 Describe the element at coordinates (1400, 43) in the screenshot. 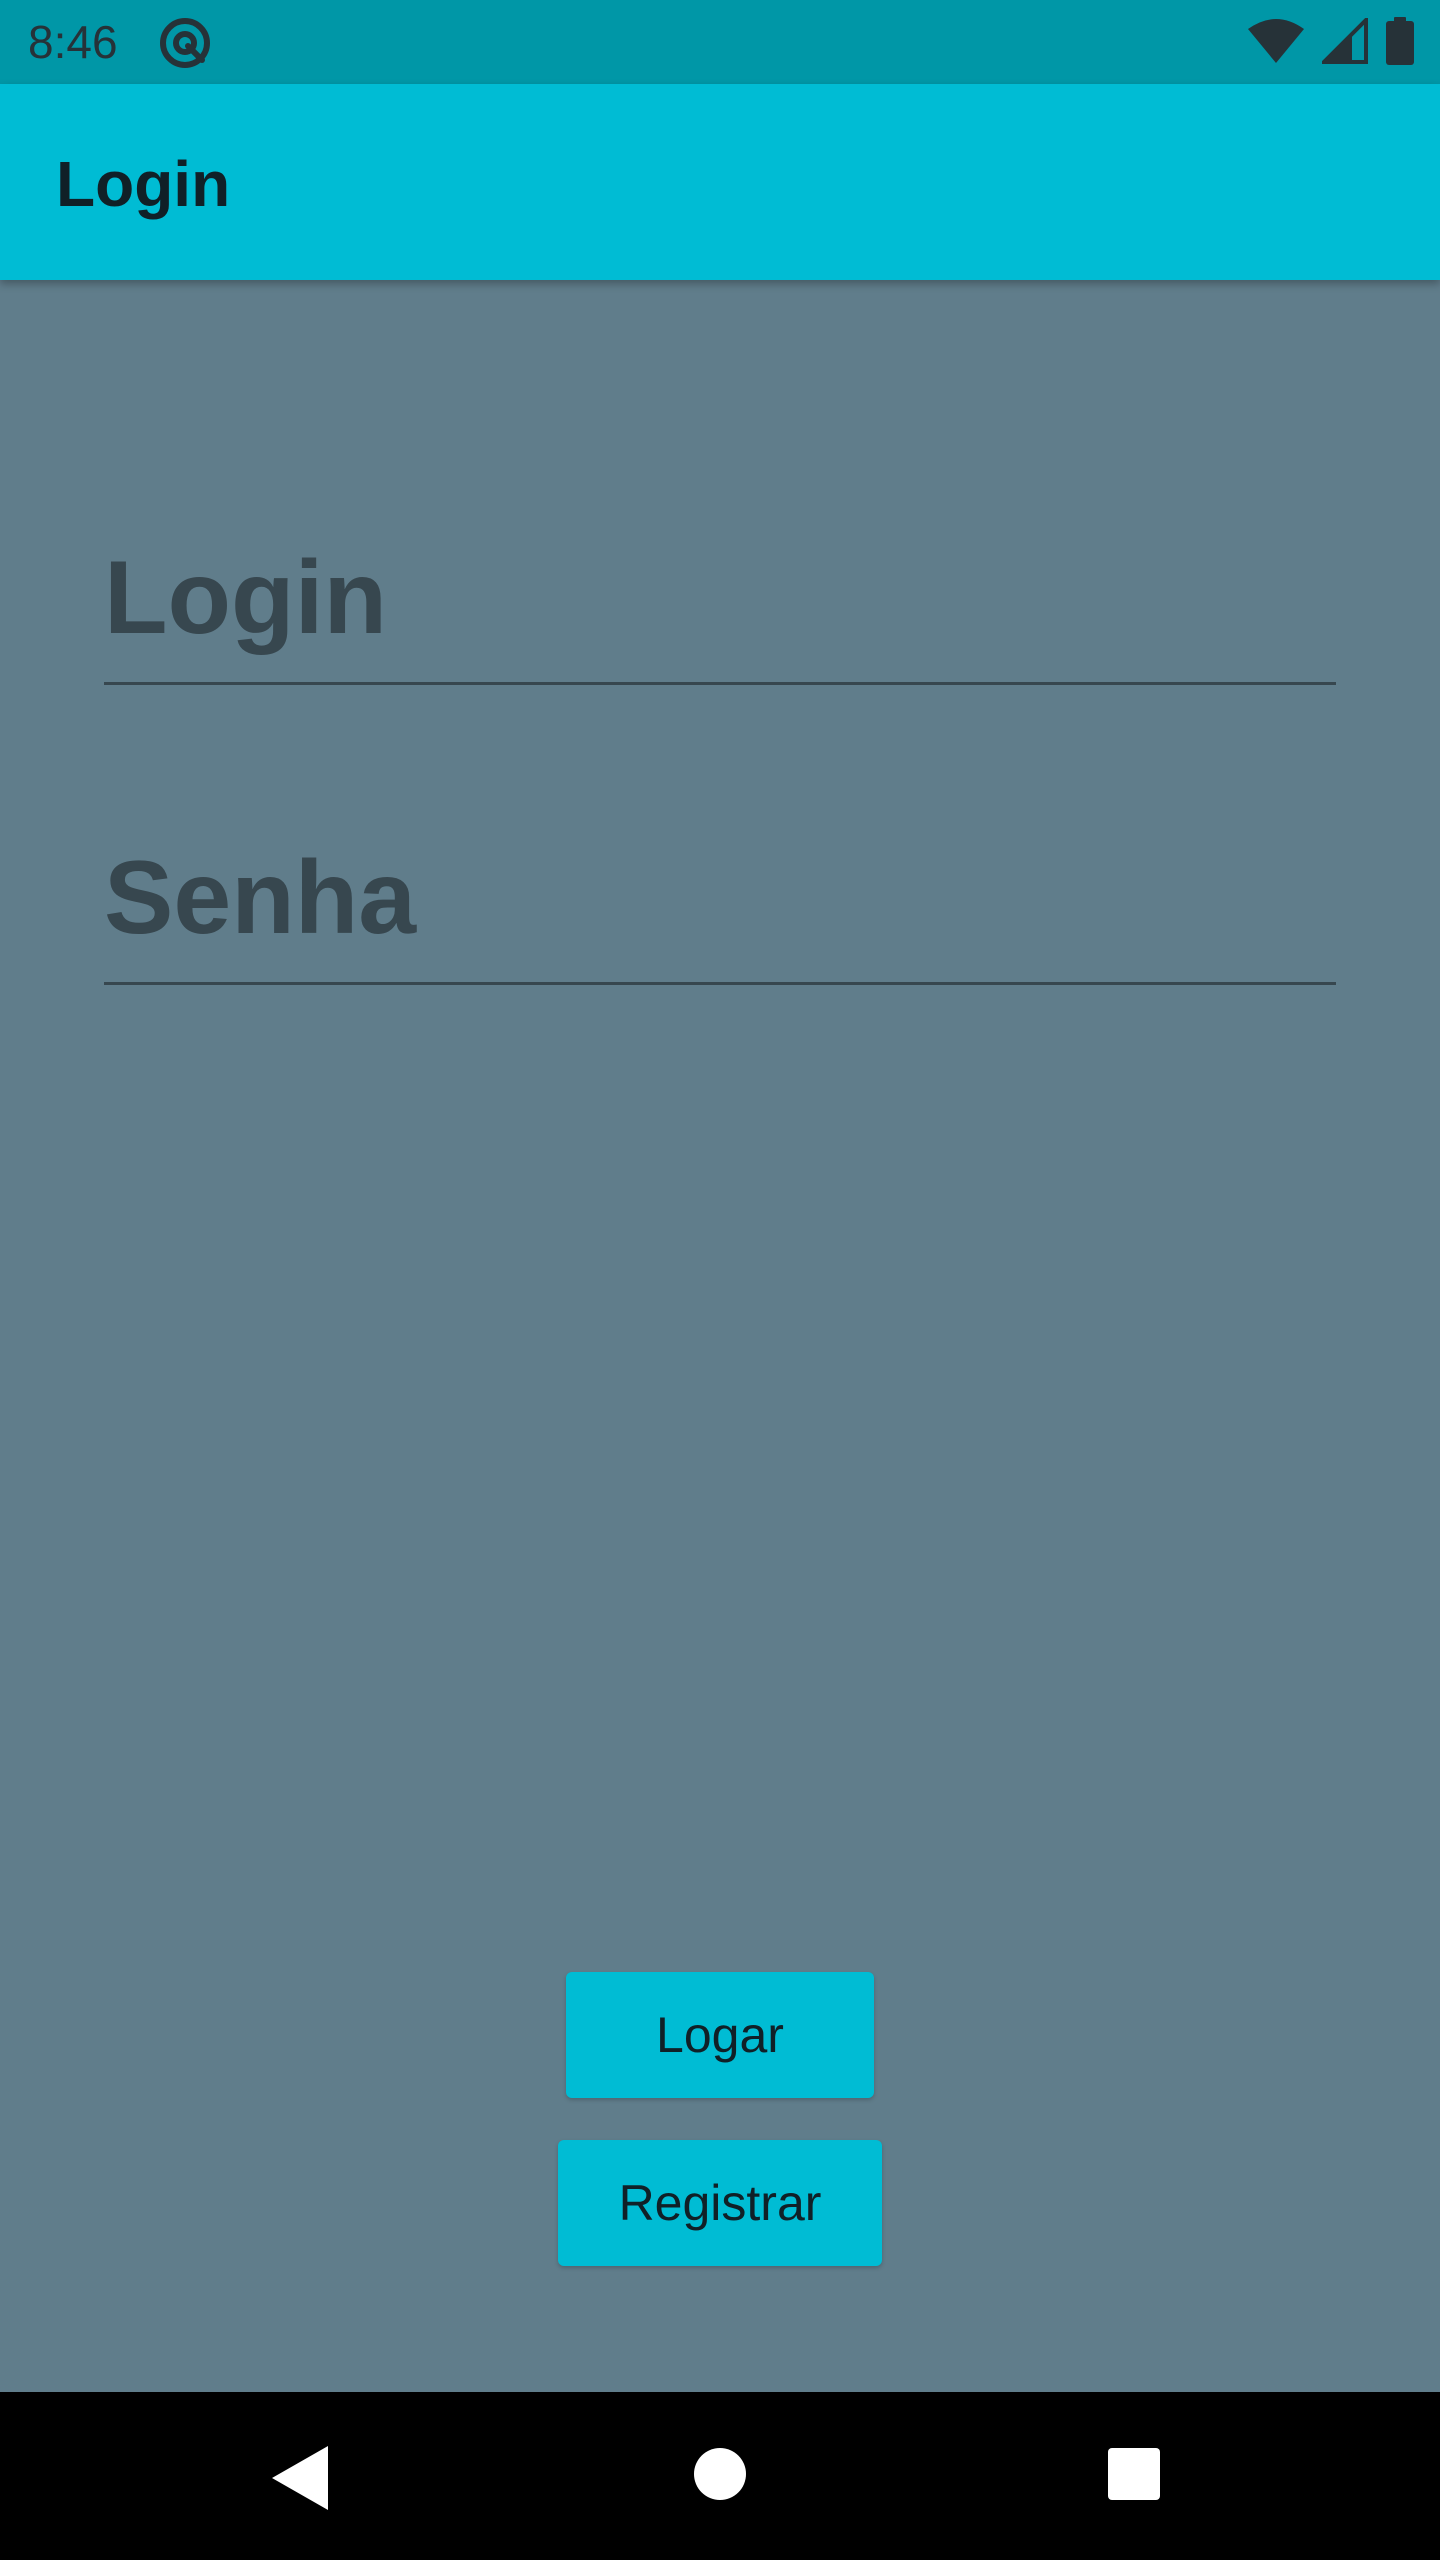

I see `battery-icon` at that location.